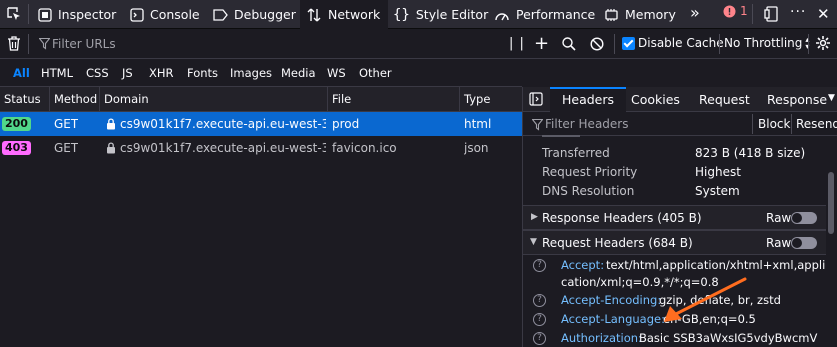 This screenshot has width=837, height=347. I want to click on tab-label: Performance, so click(556, 14).